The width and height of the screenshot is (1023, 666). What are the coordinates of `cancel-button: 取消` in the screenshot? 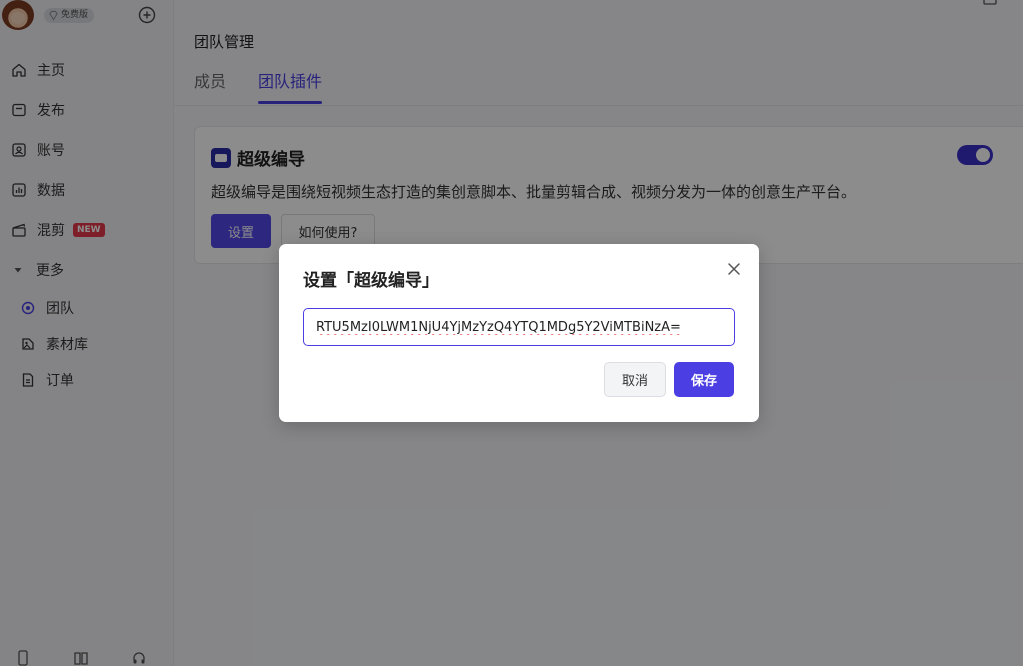 It's located at (635, 379).